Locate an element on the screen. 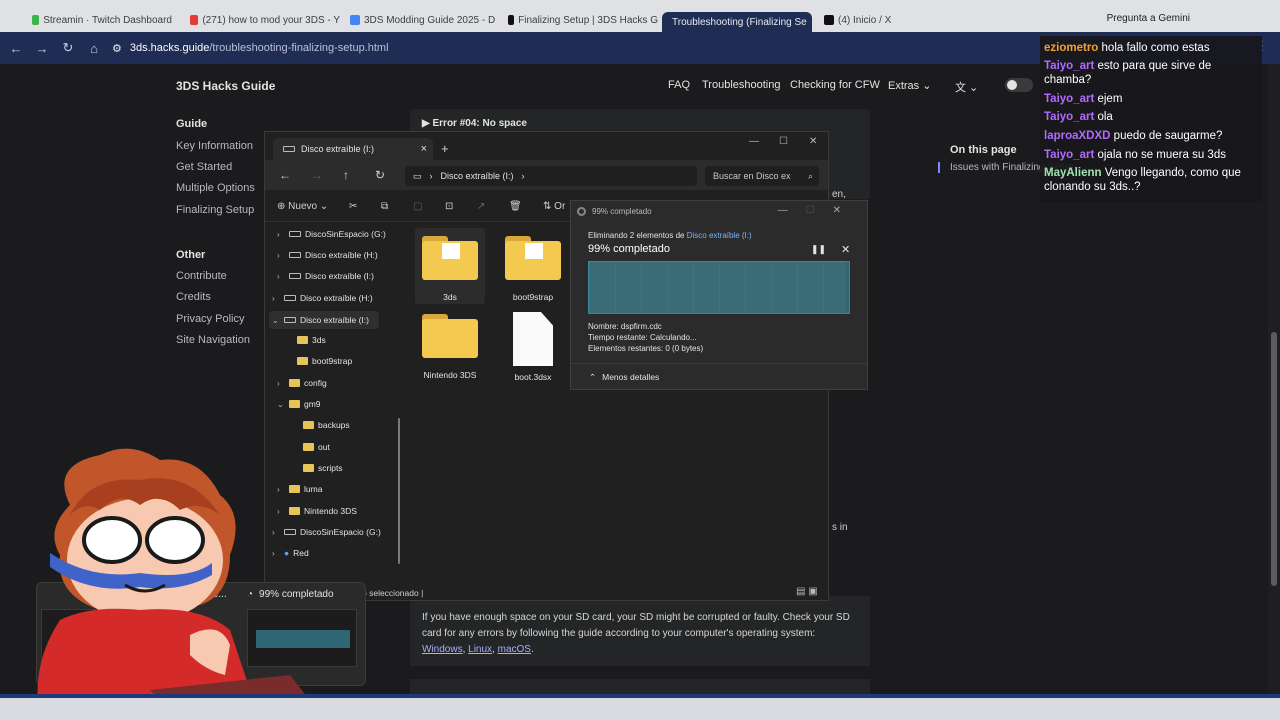  tree-item: › DiscoSinEspacio (G:) is located at coordinates (331, 234).